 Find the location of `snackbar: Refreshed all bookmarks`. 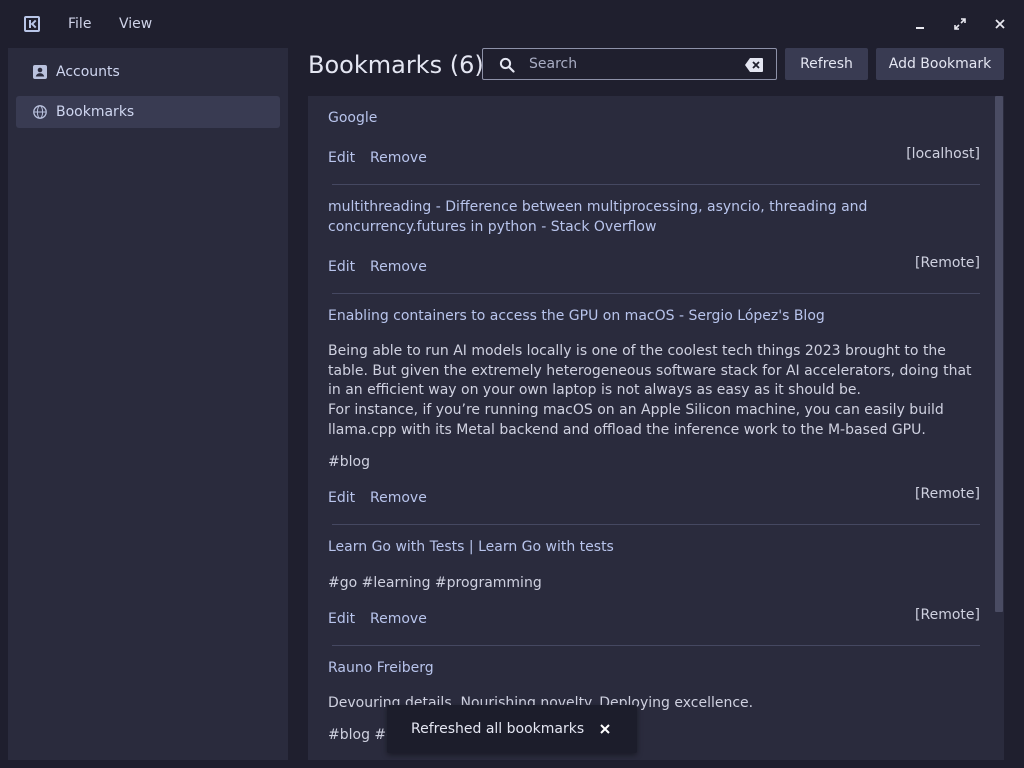

snackbar: Refreshed all bookmarks is located at coordinates (512, 729).